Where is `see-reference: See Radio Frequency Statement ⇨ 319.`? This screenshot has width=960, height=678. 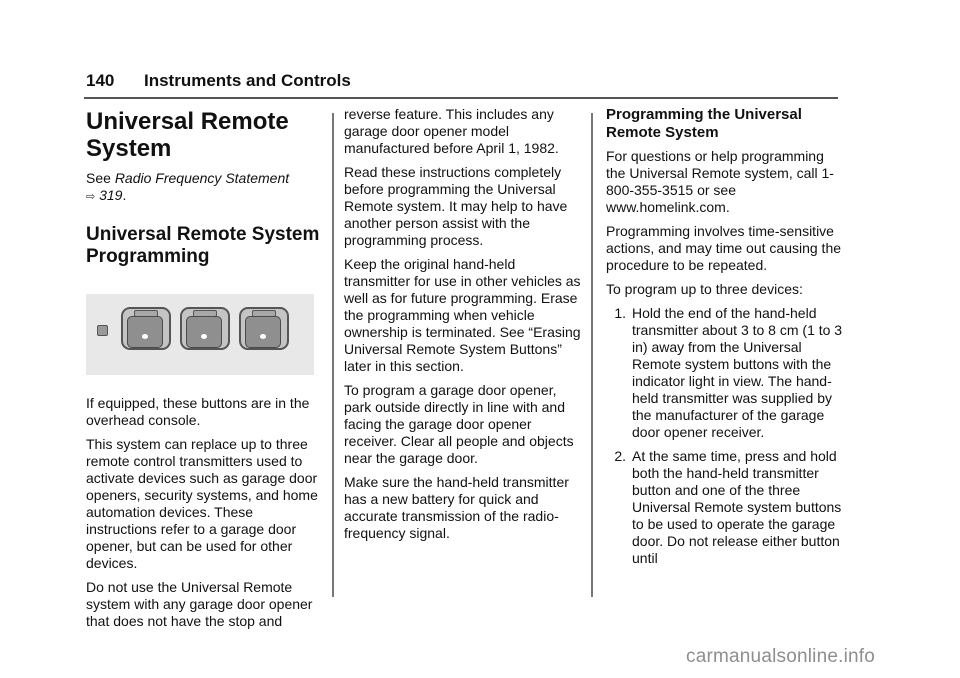
see-reference: See Radio Frequency Statement ⇨ 319. is located at coordinates (188, 186).